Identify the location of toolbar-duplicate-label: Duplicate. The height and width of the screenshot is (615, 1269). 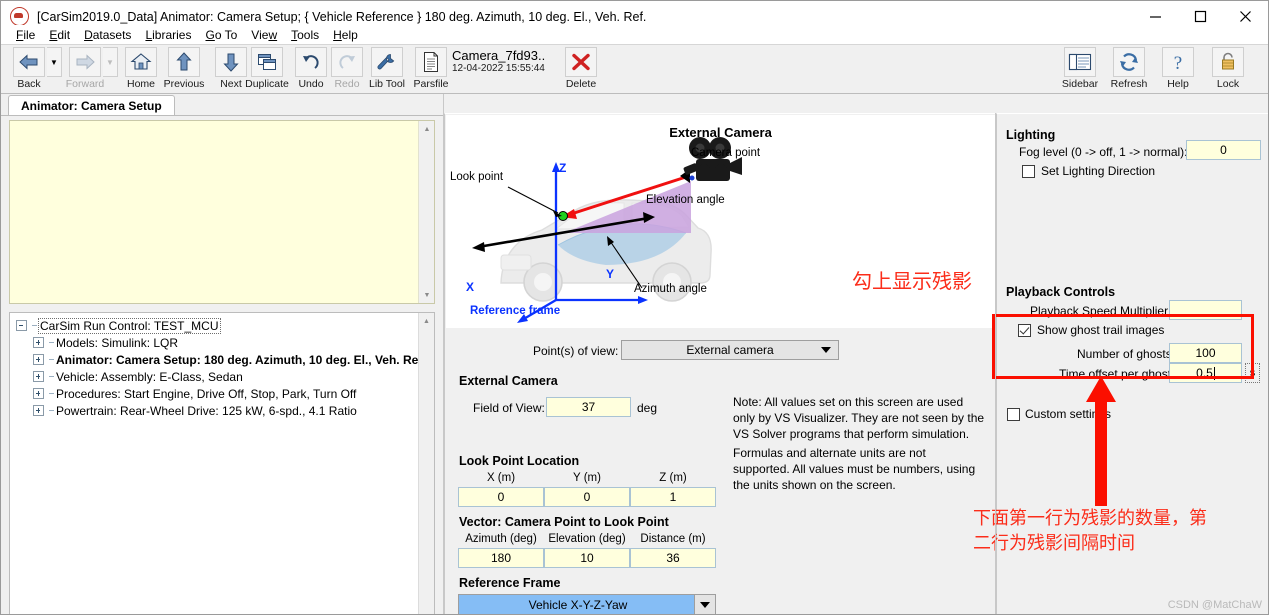
(267, 84).